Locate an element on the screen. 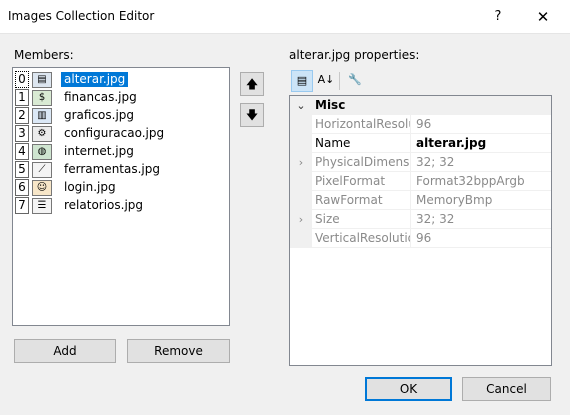 This screenshot has width=570, height=415. move-up-button: 🡅 is located at coordinates (252, 84).